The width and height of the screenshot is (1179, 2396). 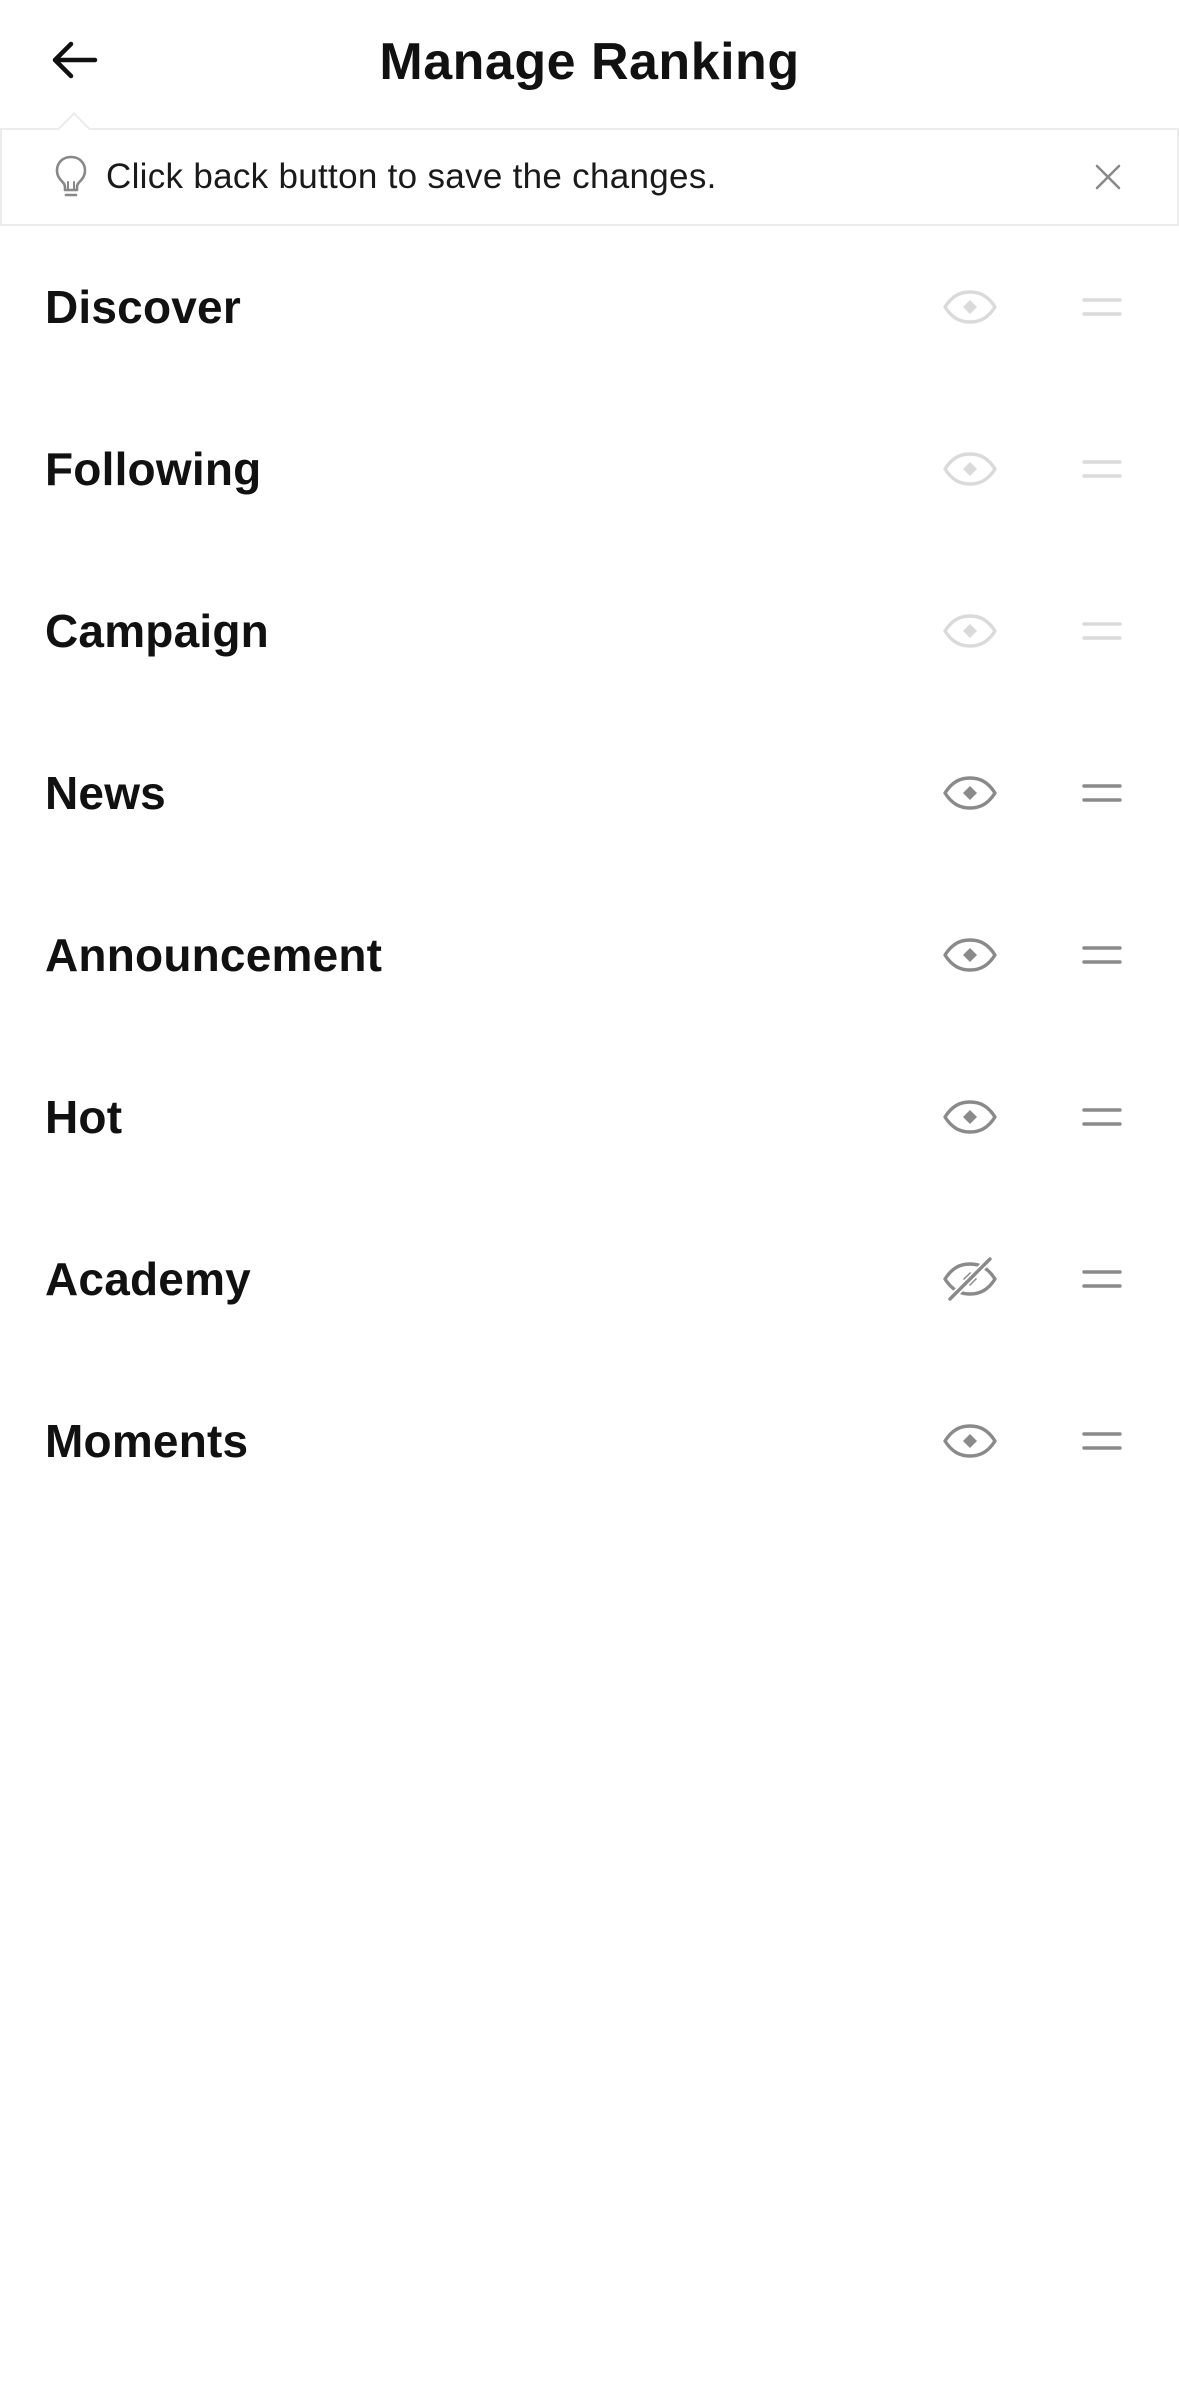 What do you see at coordinates (589, 1279) in the screenshot?
I see `ranking-row-academy: Academy` at bounding box center [589, 1279].